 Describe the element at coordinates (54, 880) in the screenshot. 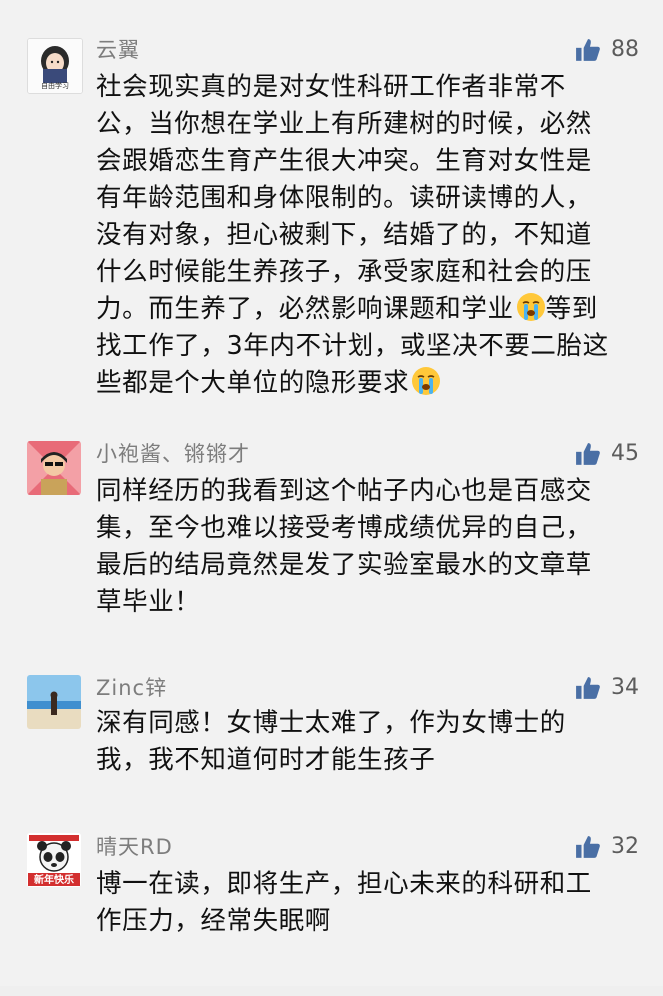

I see `avatar-caption: 新年快乐` at that location.